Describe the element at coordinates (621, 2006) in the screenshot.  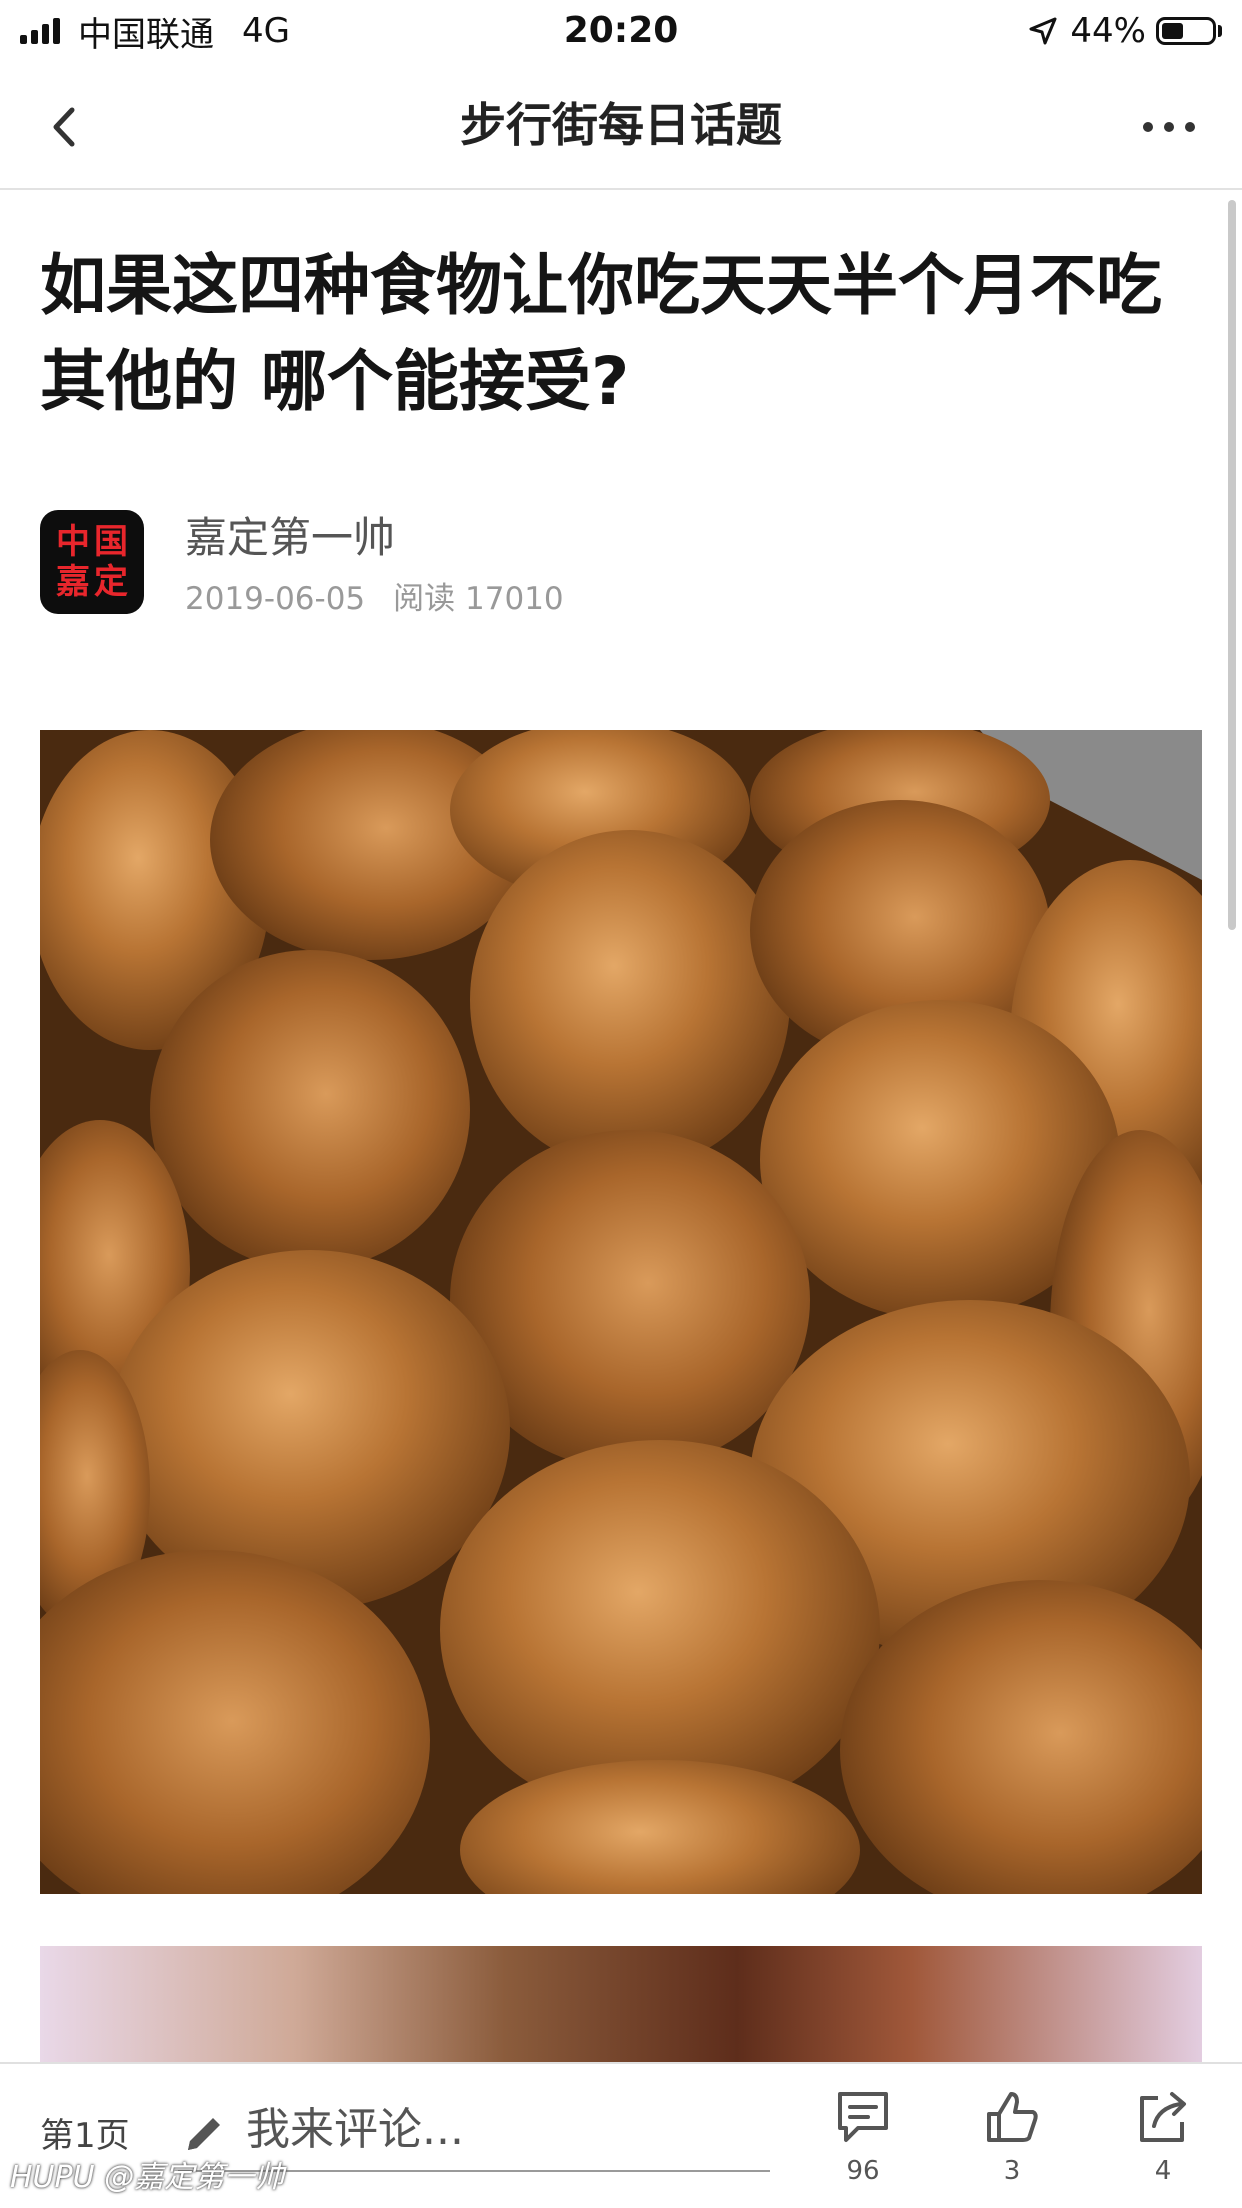
I see `roast-duck-photo` at that location.